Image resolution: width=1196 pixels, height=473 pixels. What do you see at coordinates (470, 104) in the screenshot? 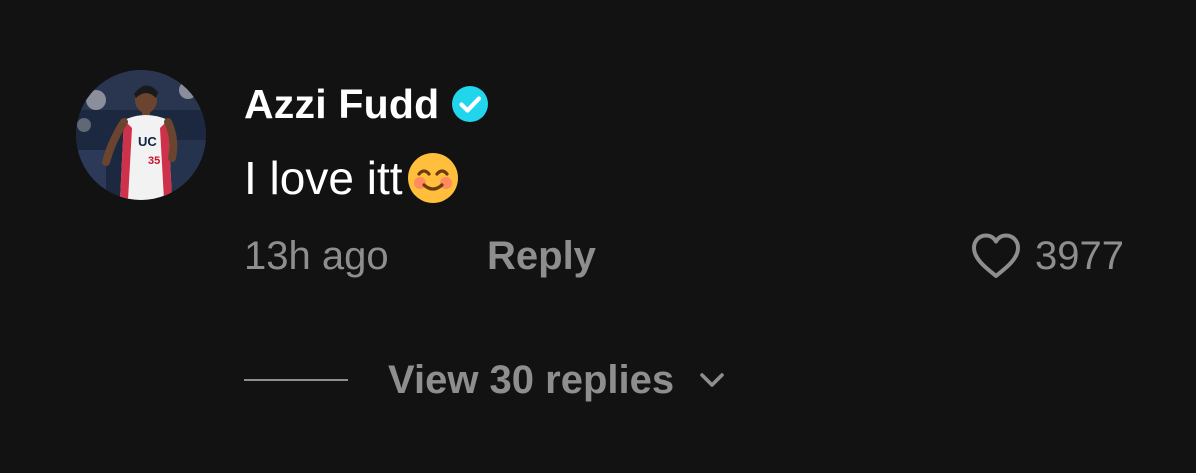
I see `verified-badge-icon` at bounding box center [470, 104].